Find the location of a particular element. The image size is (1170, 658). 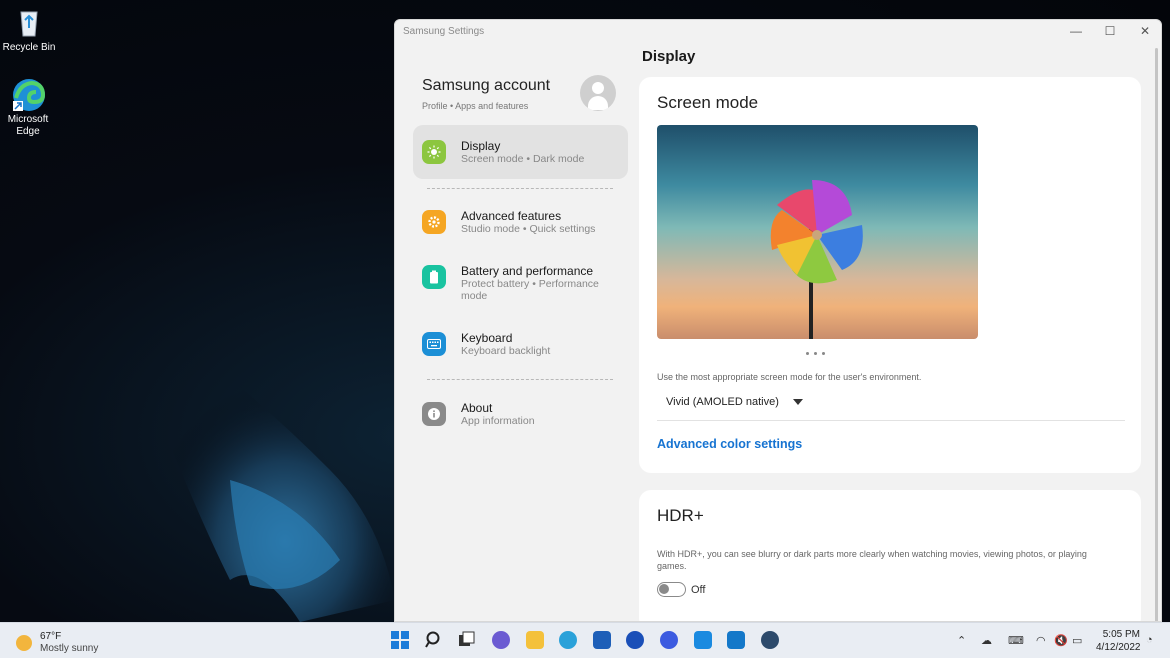

weather-condition: Mostly sunny is located at coordinates (69, 648).